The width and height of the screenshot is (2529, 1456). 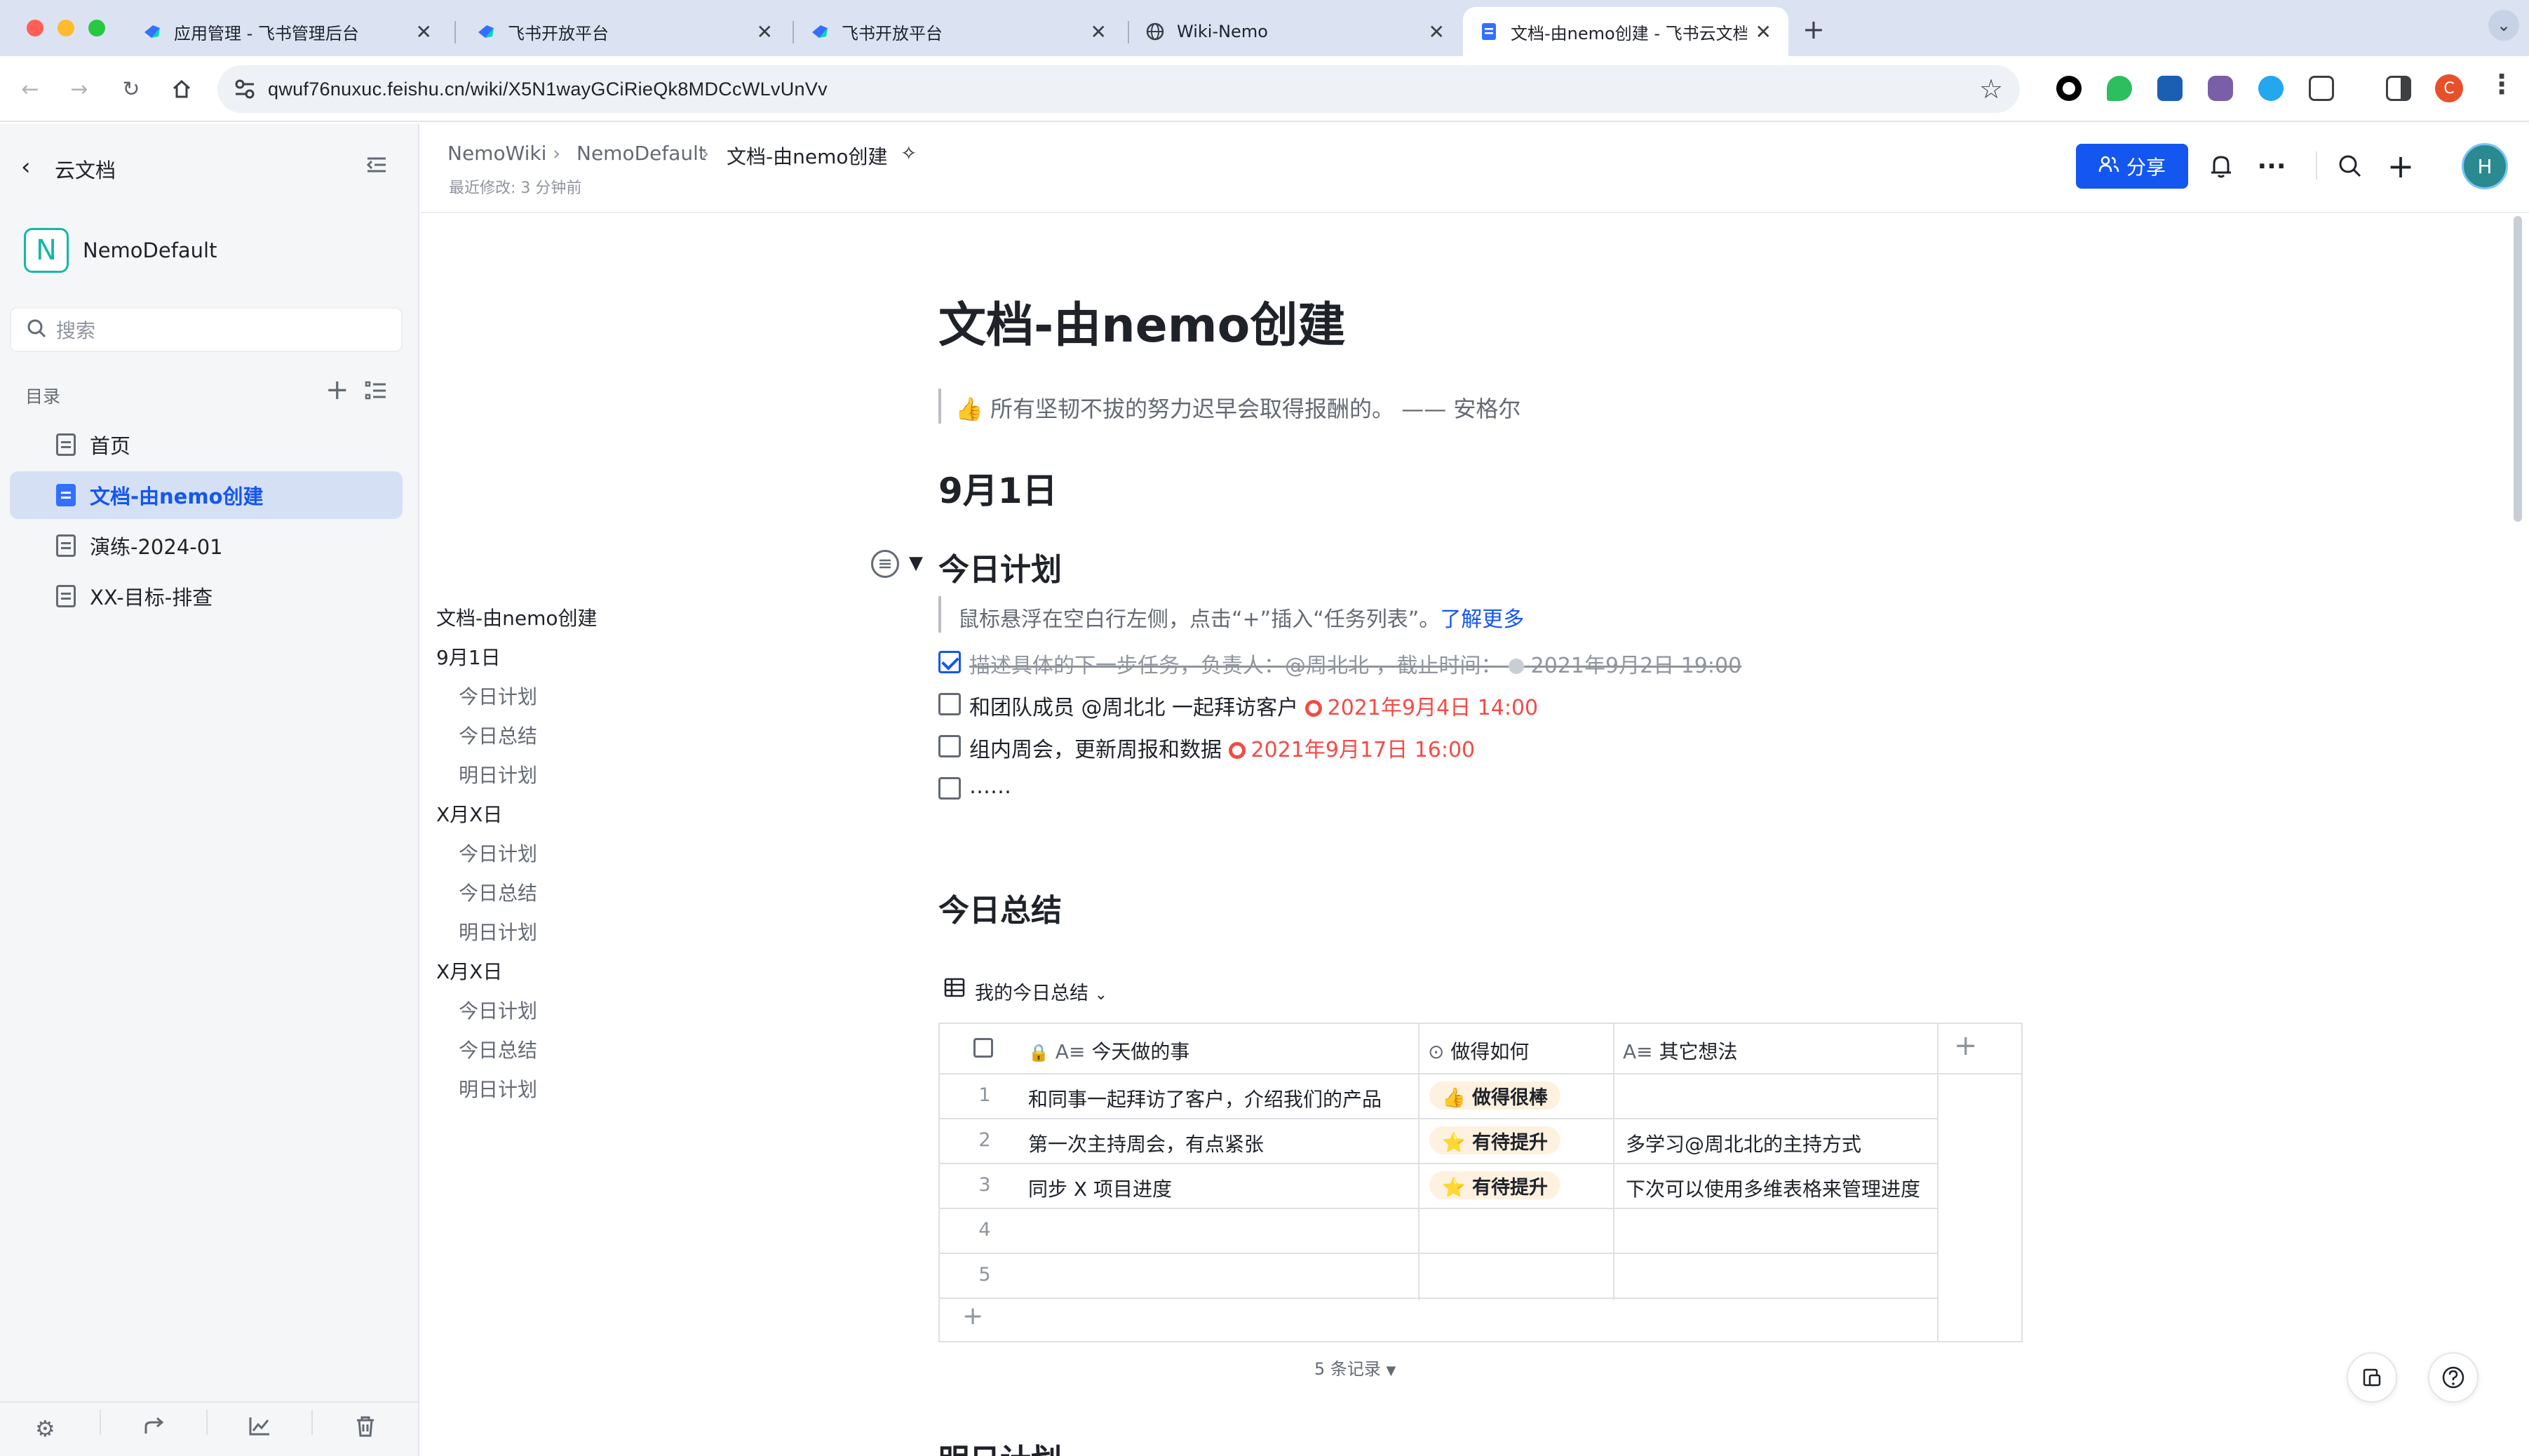 I want to click on sidebar-item-drill: 演练-2024-01, so click(x=207, y=545).